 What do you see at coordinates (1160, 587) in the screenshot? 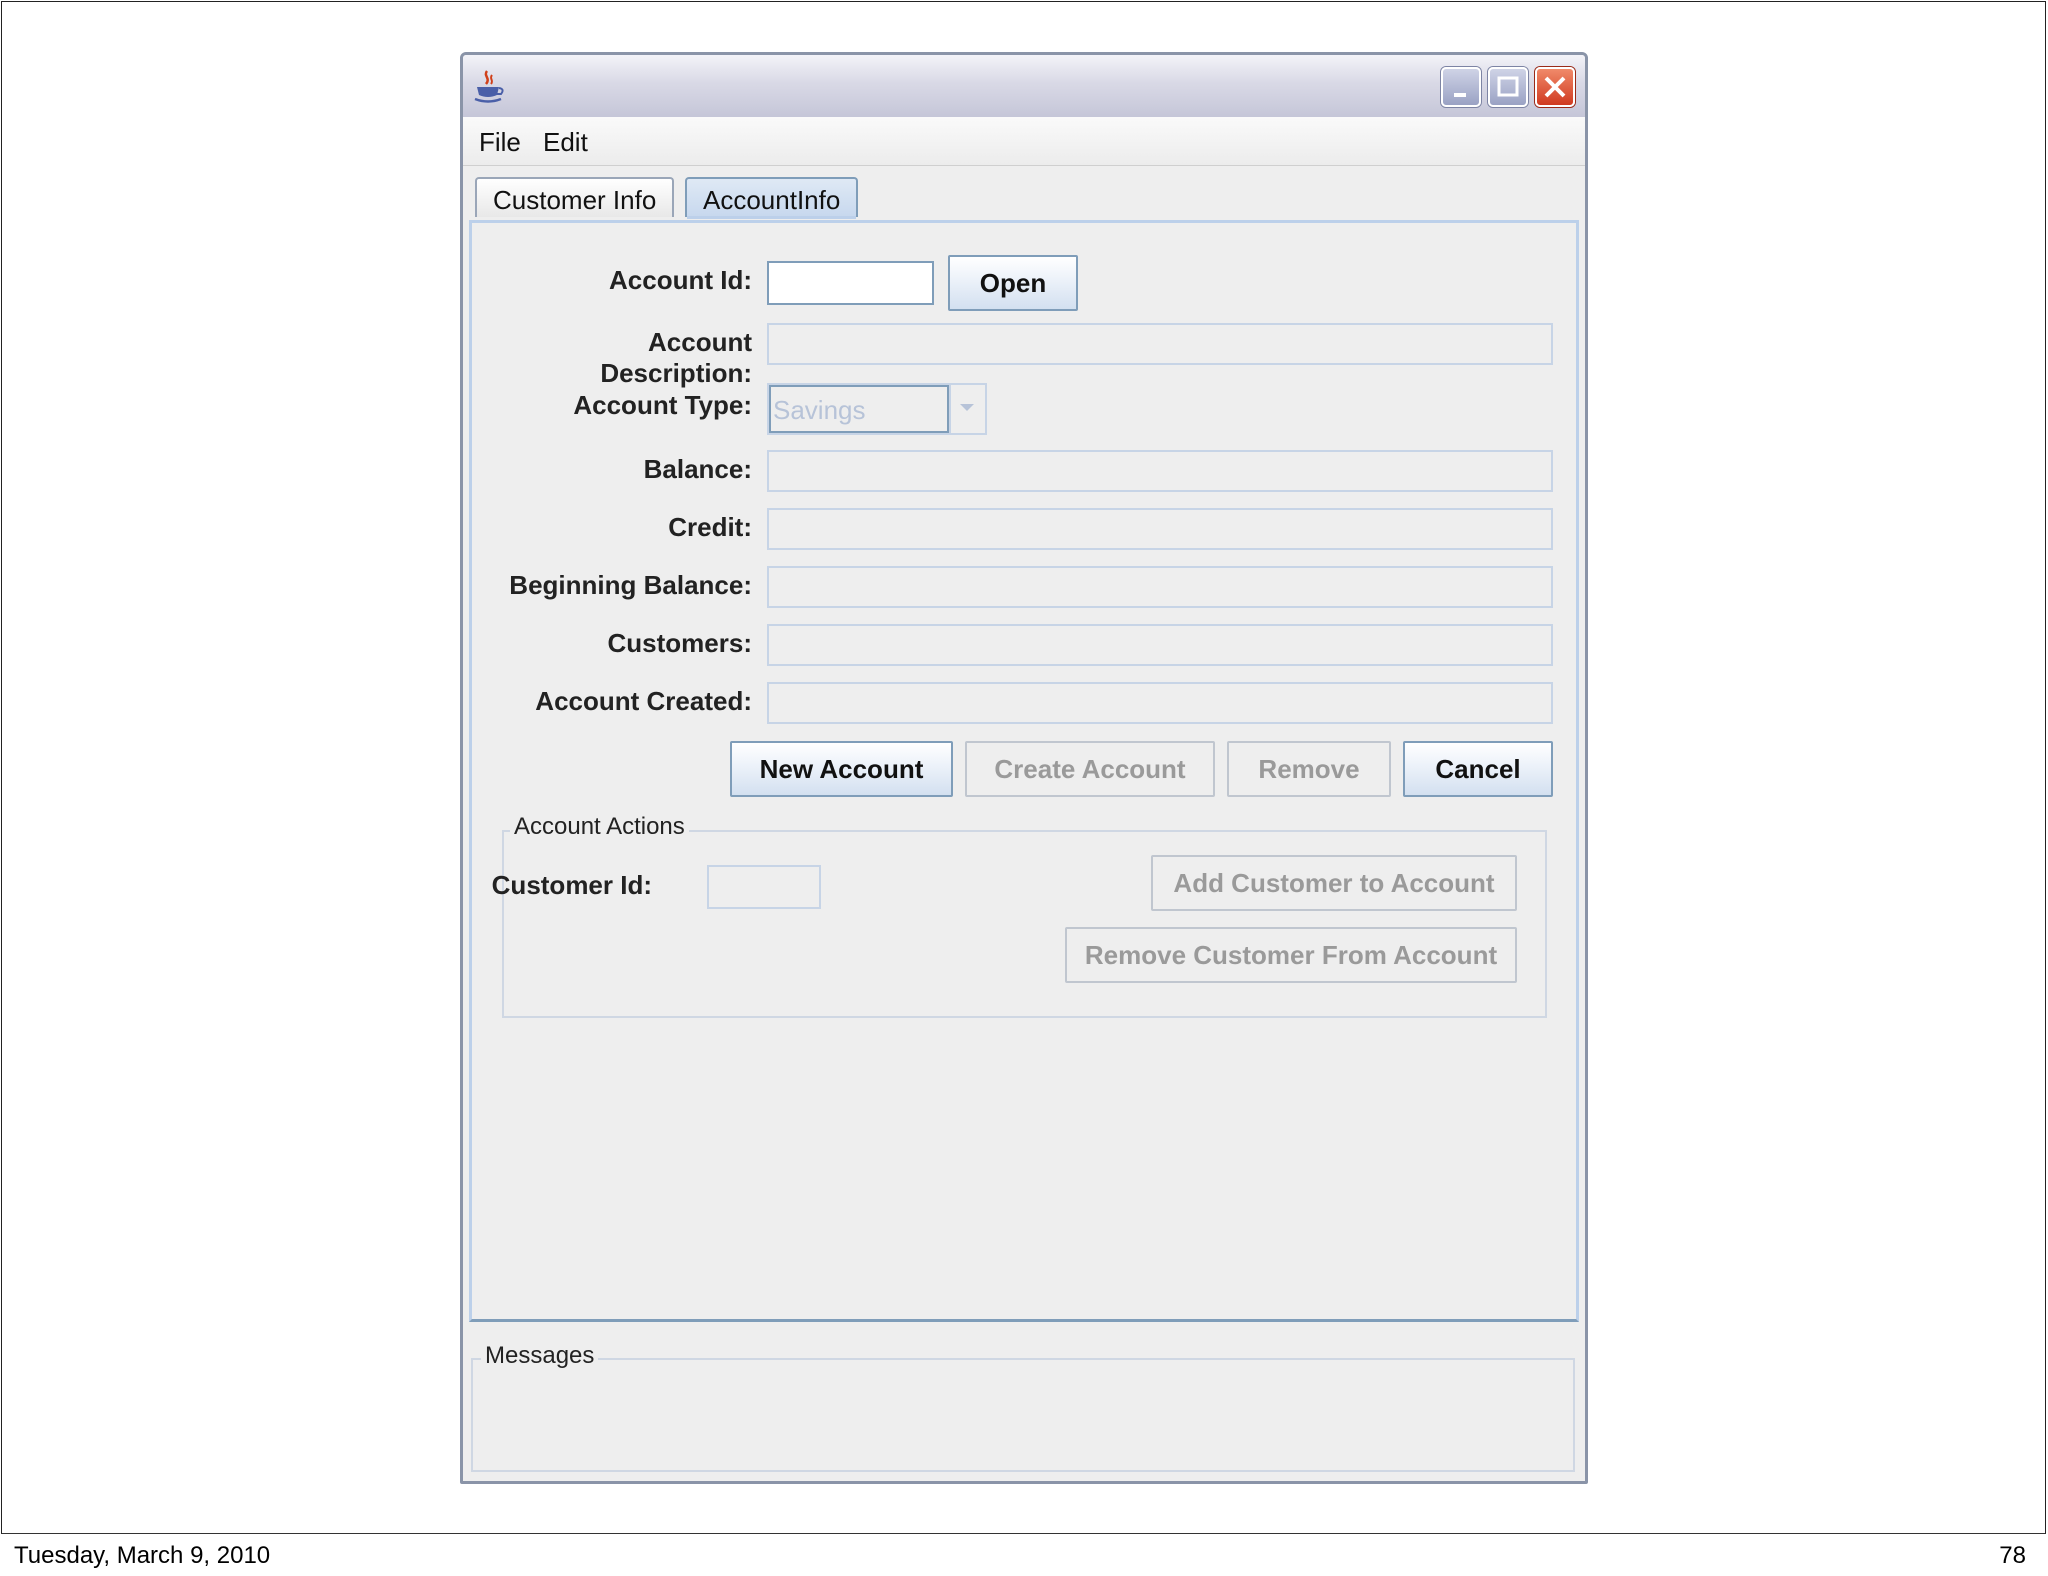
I see `beginning-balance-field` at bounding box center [1160, 587].